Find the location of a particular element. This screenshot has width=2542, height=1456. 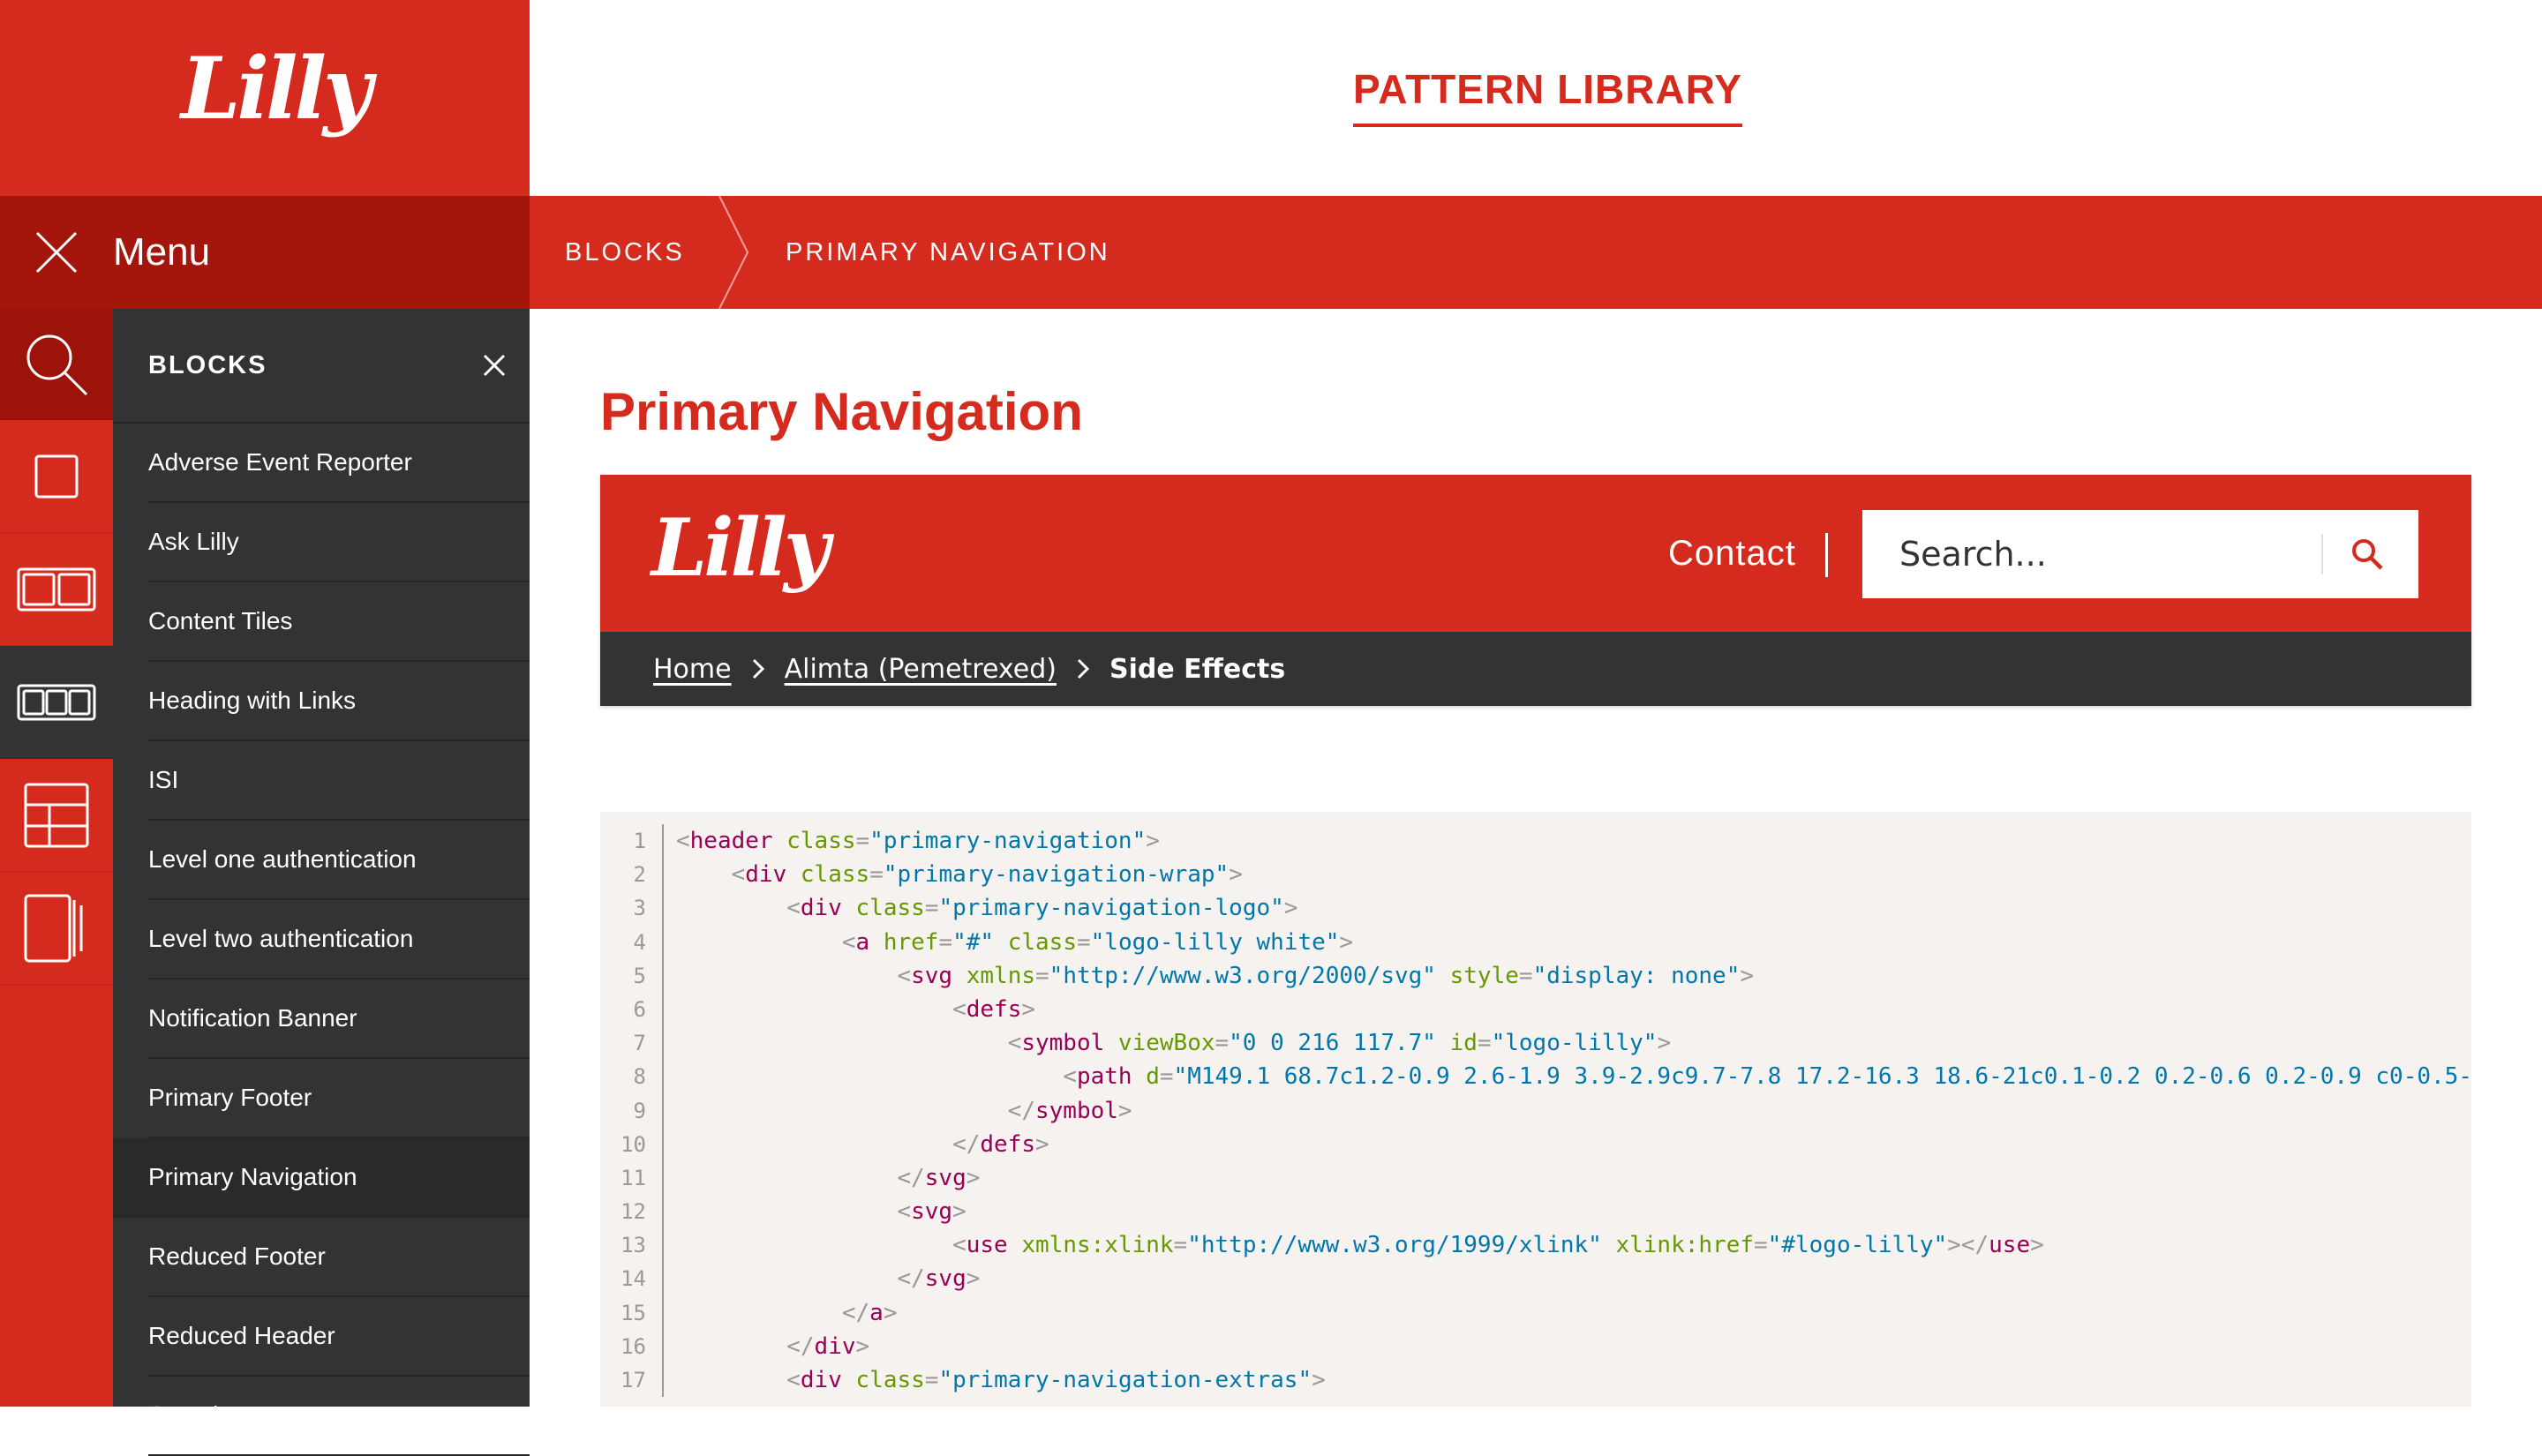

code-line: 4 <a href="#" class="logo-lilly white"> is located at coordinates (1535, 942).